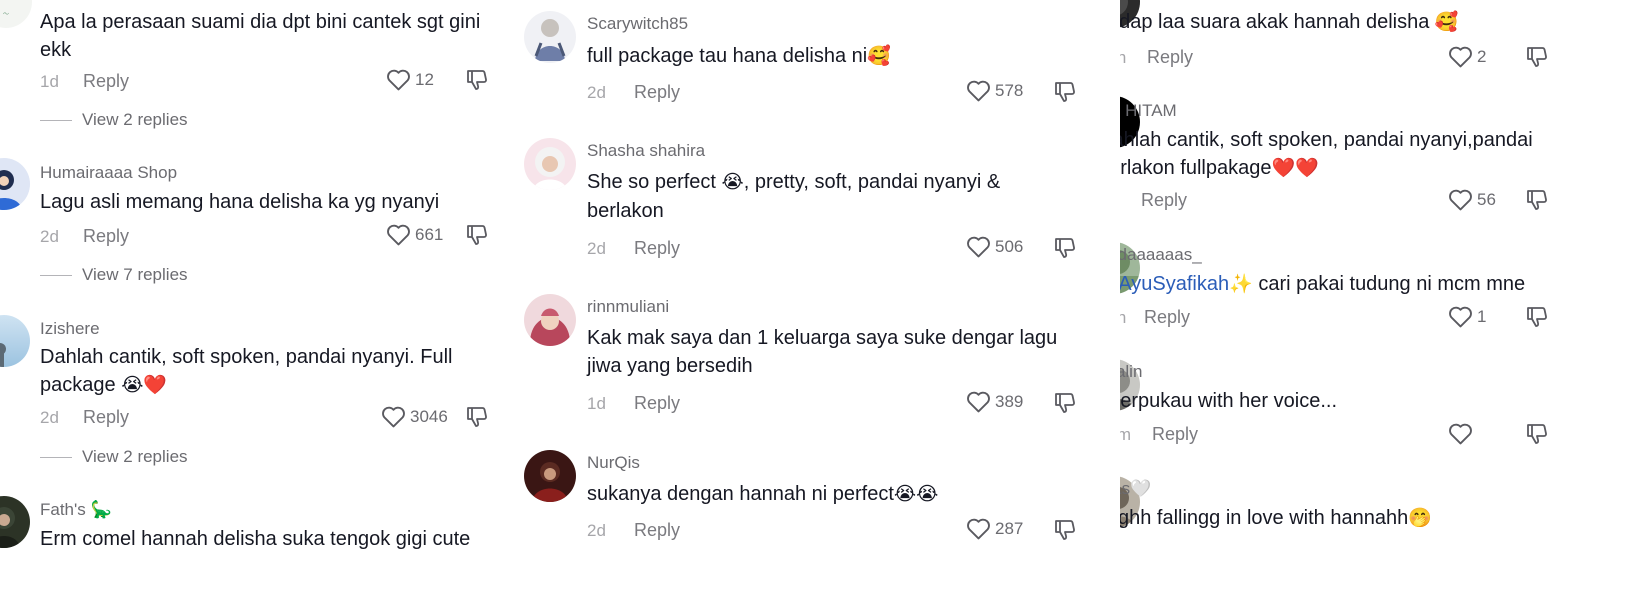  Describe the element at coordinates (740, 494) in the screenshot. I see `comment-body: sukanya dengan hannah ni perfect` at that location.